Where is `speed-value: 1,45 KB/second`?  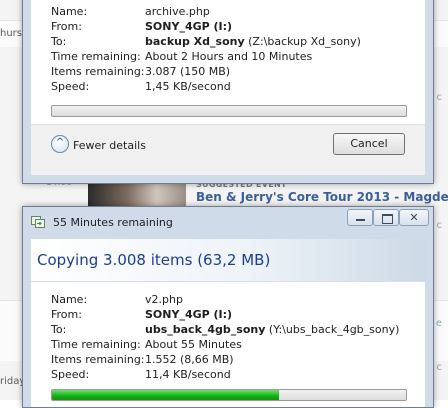
speed-value: 1,45 KB/second is located at coordinates (188, 86).